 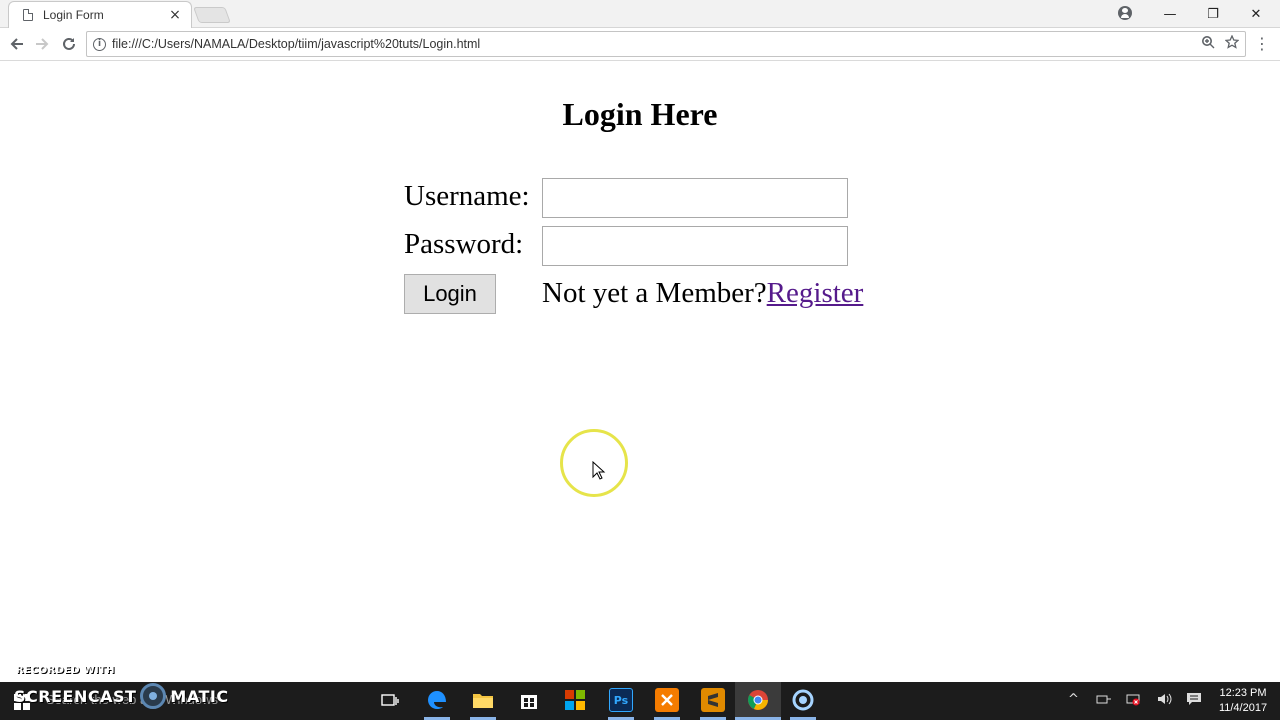 I want to click on edge-icon, so click(x=437, y=700).